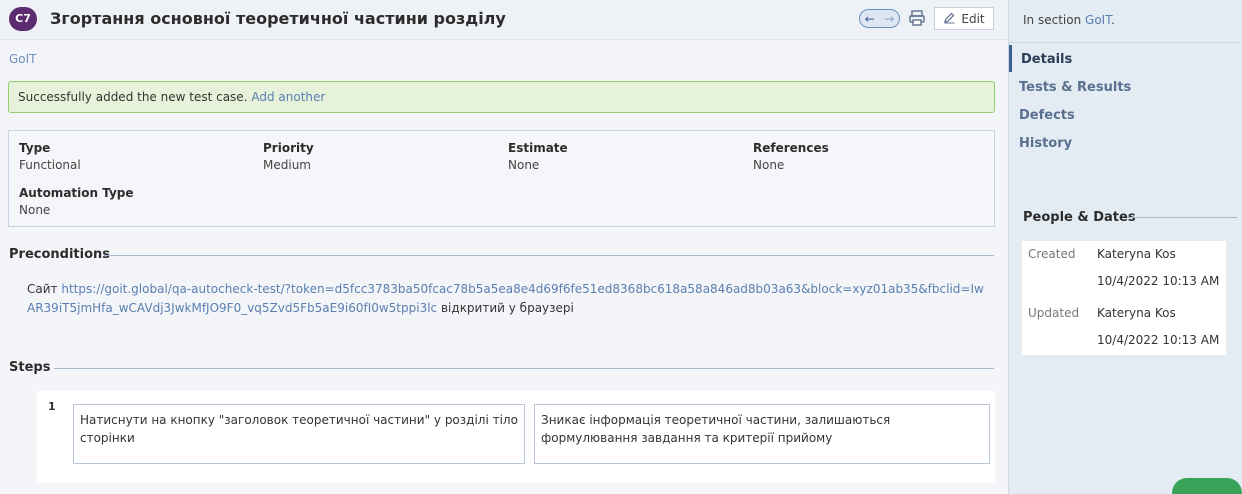 Image resolution: width=1242 pixels, height=494 pixels. Describe the element at coordinates (50, 156) in the screenshot. I see `prop-type: Type Functional` at that location.